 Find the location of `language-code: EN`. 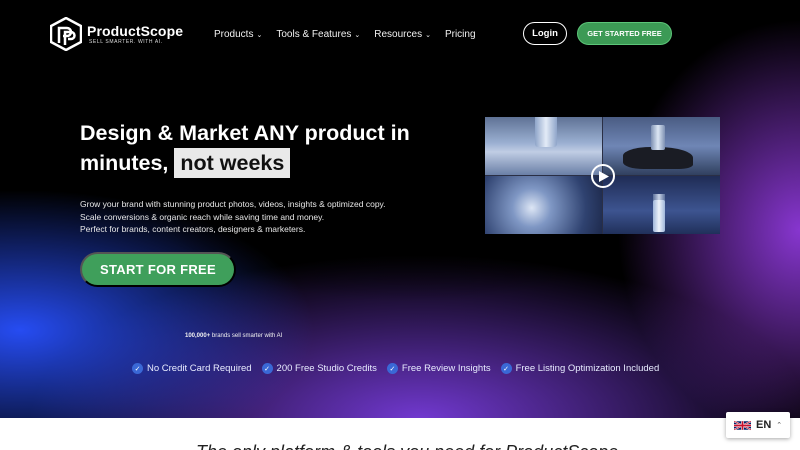

language-code: EN is located at coordinates (764, 425).